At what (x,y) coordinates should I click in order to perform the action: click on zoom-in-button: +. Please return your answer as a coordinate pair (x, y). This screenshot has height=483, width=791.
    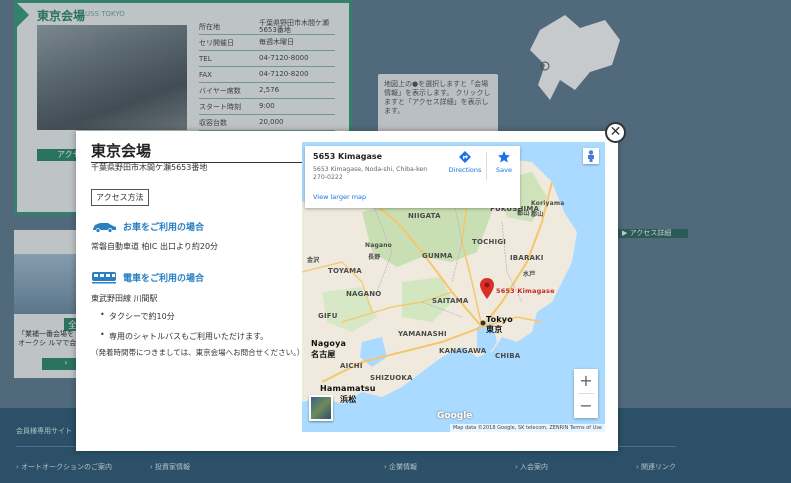
    Looking at the image, I should click on (586, 381).